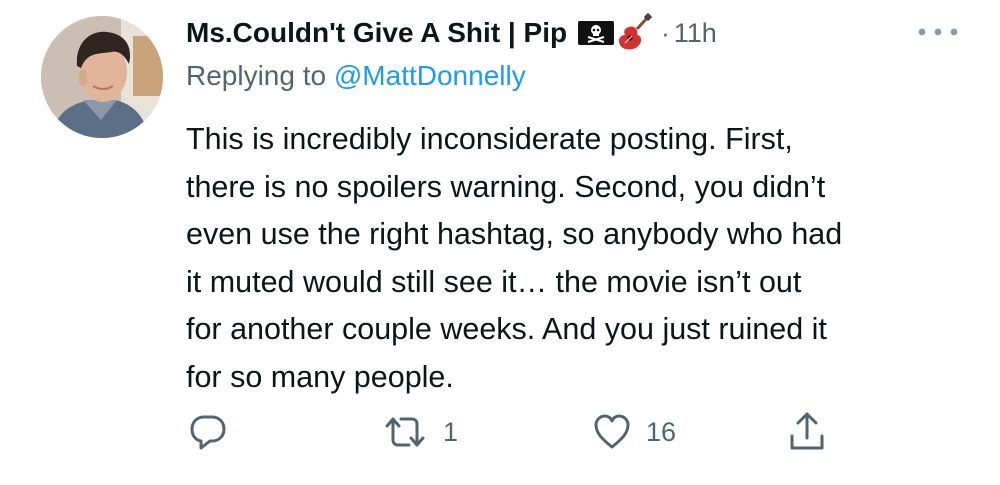 The height and width of the screenshot is (485, 1000). Describe the element at coordinates (596, 33) in the screenshot. I see `pirate-flag-icon` at that location.